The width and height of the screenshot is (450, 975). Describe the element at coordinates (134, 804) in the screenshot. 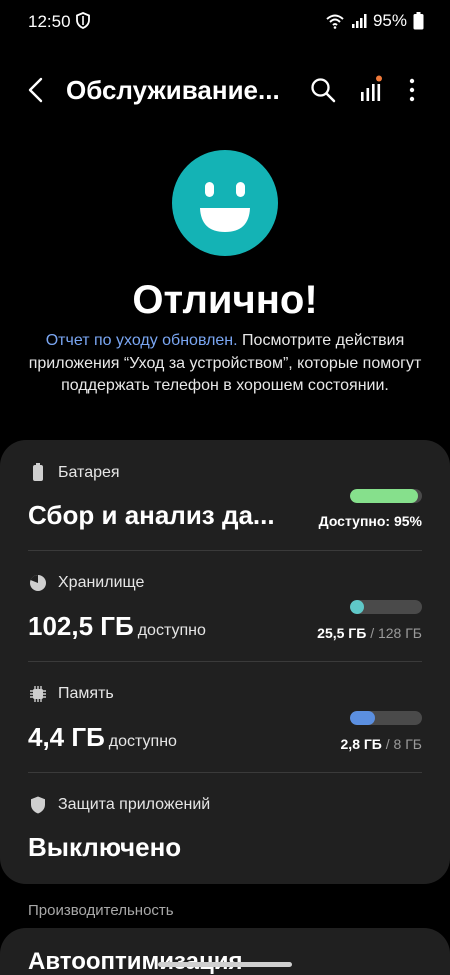

I see `app-protection-label: Защита приложений` at that location.